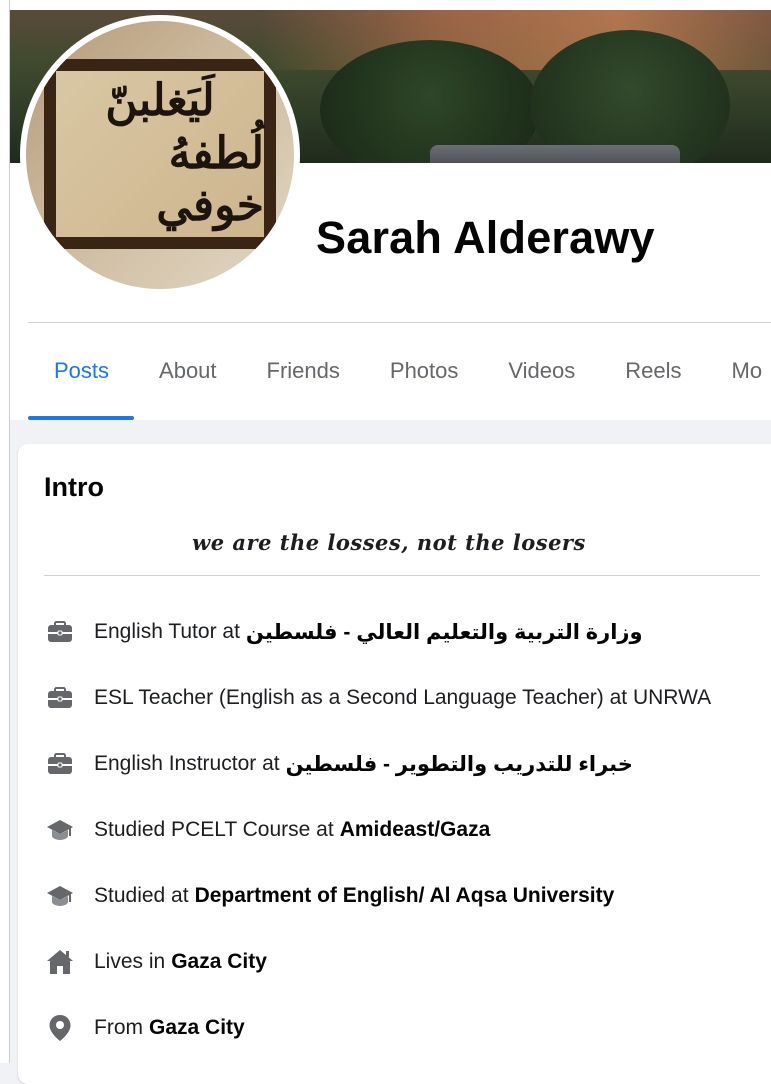 The height and width of the screenshot is (1084, 771). What do you see at coordinates (60, 962) in the screenshot?
I see `home-icon` at bounding box center [60, 962].